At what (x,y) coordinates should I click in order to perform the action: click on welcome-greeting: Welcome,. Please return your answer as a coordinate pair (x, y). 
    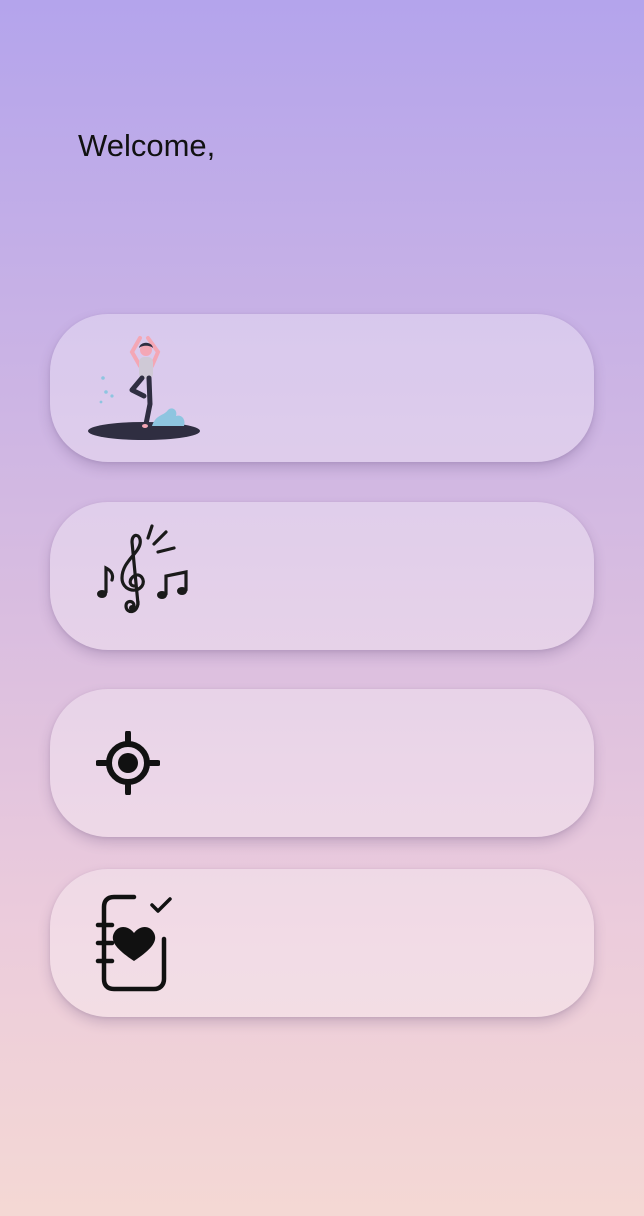
    Looking at the image, I should click on (147, 145).